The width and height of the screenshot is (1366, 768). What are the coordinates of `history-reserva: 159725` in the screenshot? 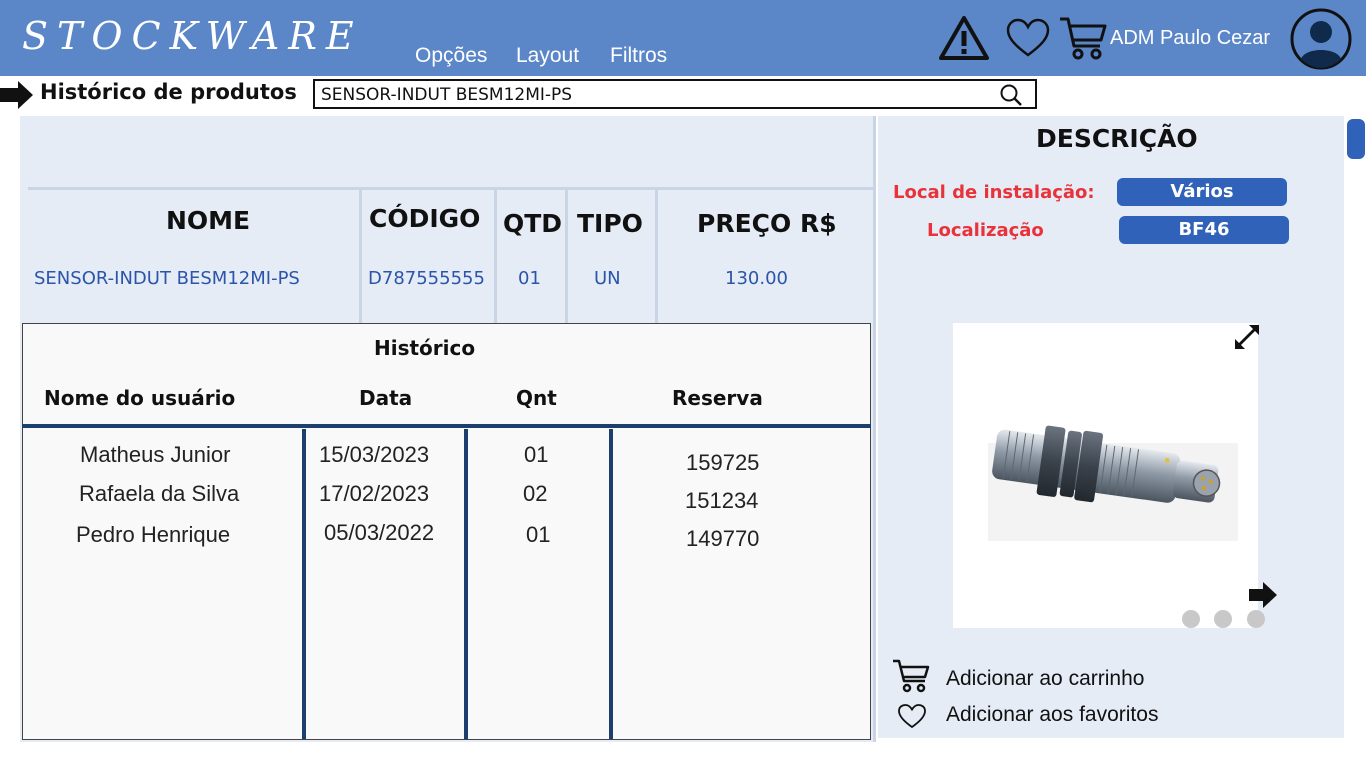 It's located at (723, 462).